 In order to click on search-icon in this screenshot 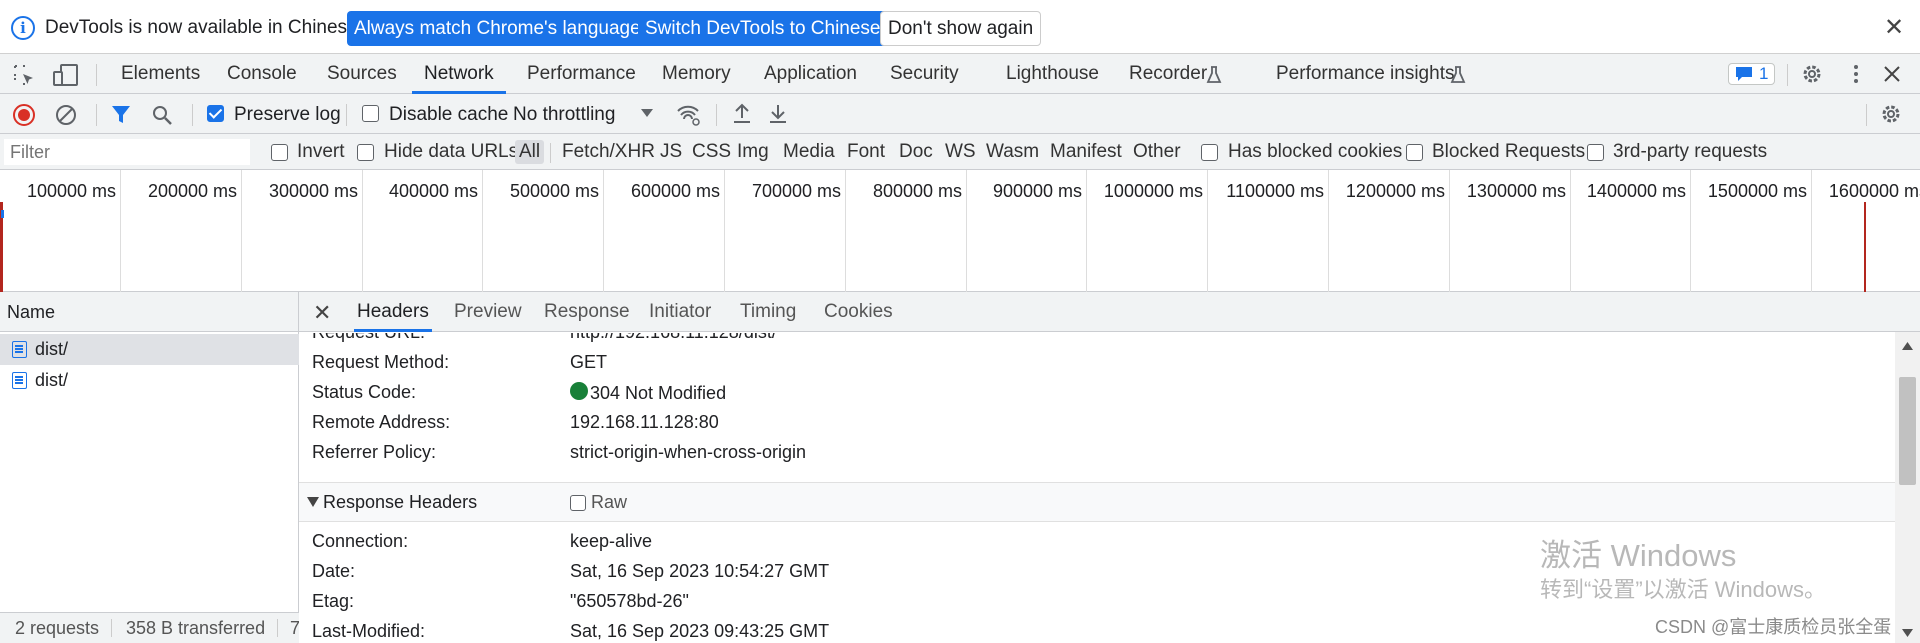, I will do `click(162, 115)`.